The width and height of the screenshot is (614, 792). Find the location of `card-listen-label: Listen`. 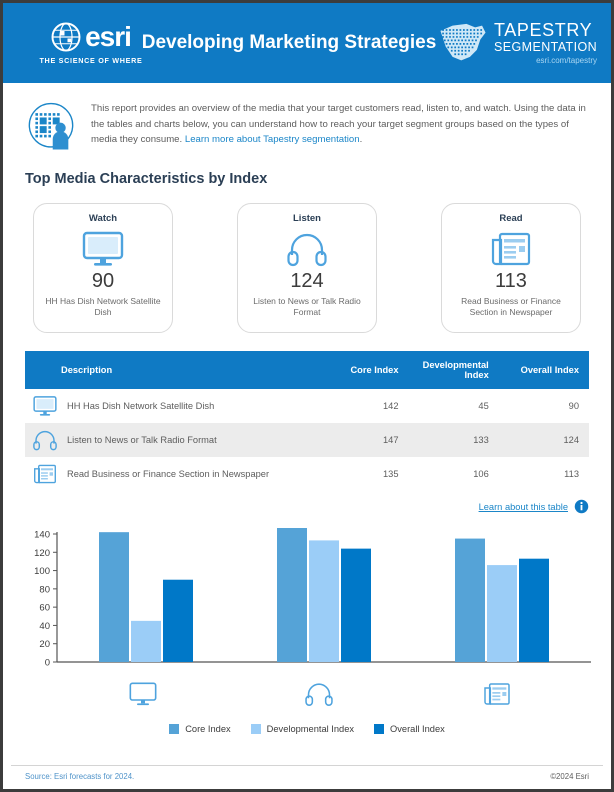

card-listen-label: Listen is located at coordinates (307, 218).